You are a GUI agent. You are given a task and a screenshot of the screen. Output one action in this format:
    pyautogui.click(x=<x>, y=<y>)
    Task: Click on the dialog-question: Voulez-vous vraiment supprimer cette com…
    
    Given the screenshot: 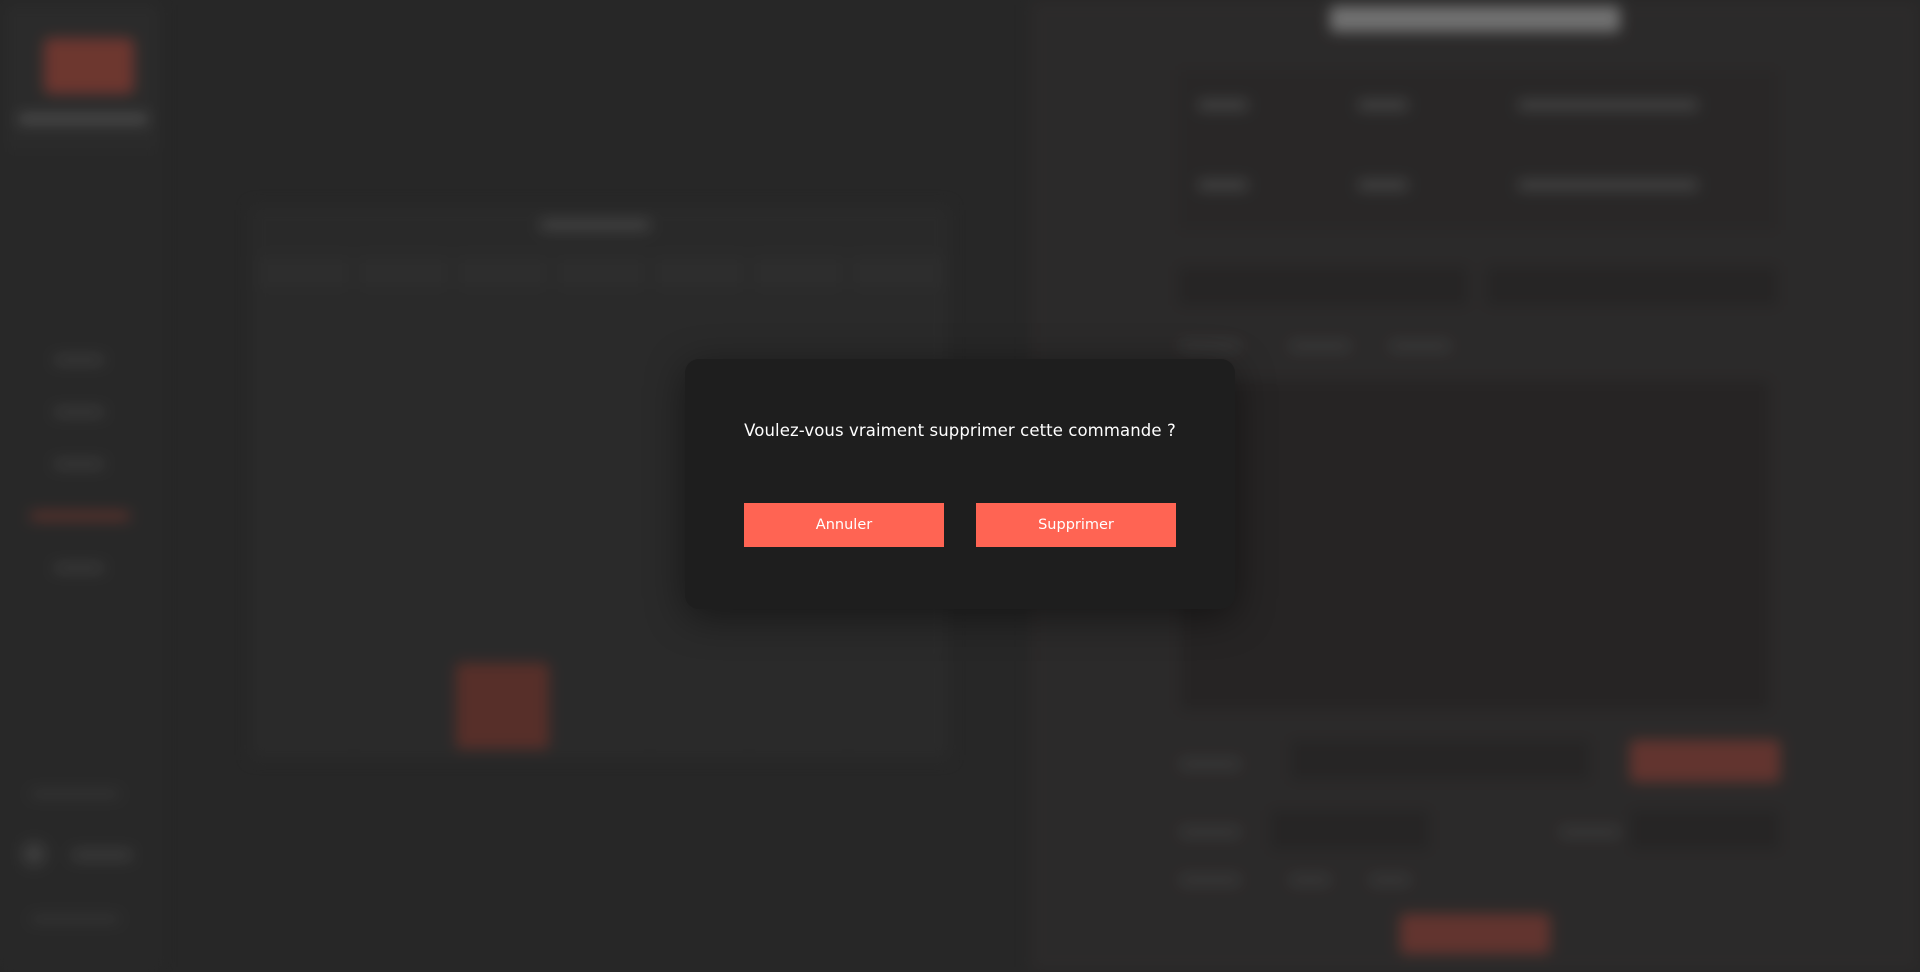 What is the action you would take?
    pyautogui.click(x=960, y=430)
    